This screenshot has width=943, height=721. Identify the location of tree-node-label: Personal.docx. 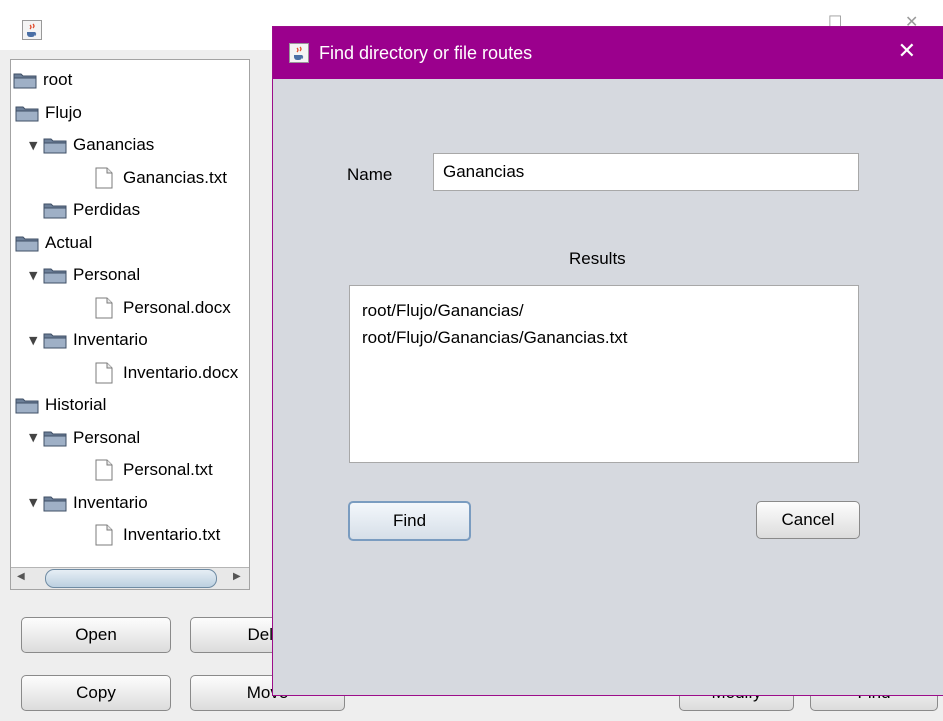
(177, 307).